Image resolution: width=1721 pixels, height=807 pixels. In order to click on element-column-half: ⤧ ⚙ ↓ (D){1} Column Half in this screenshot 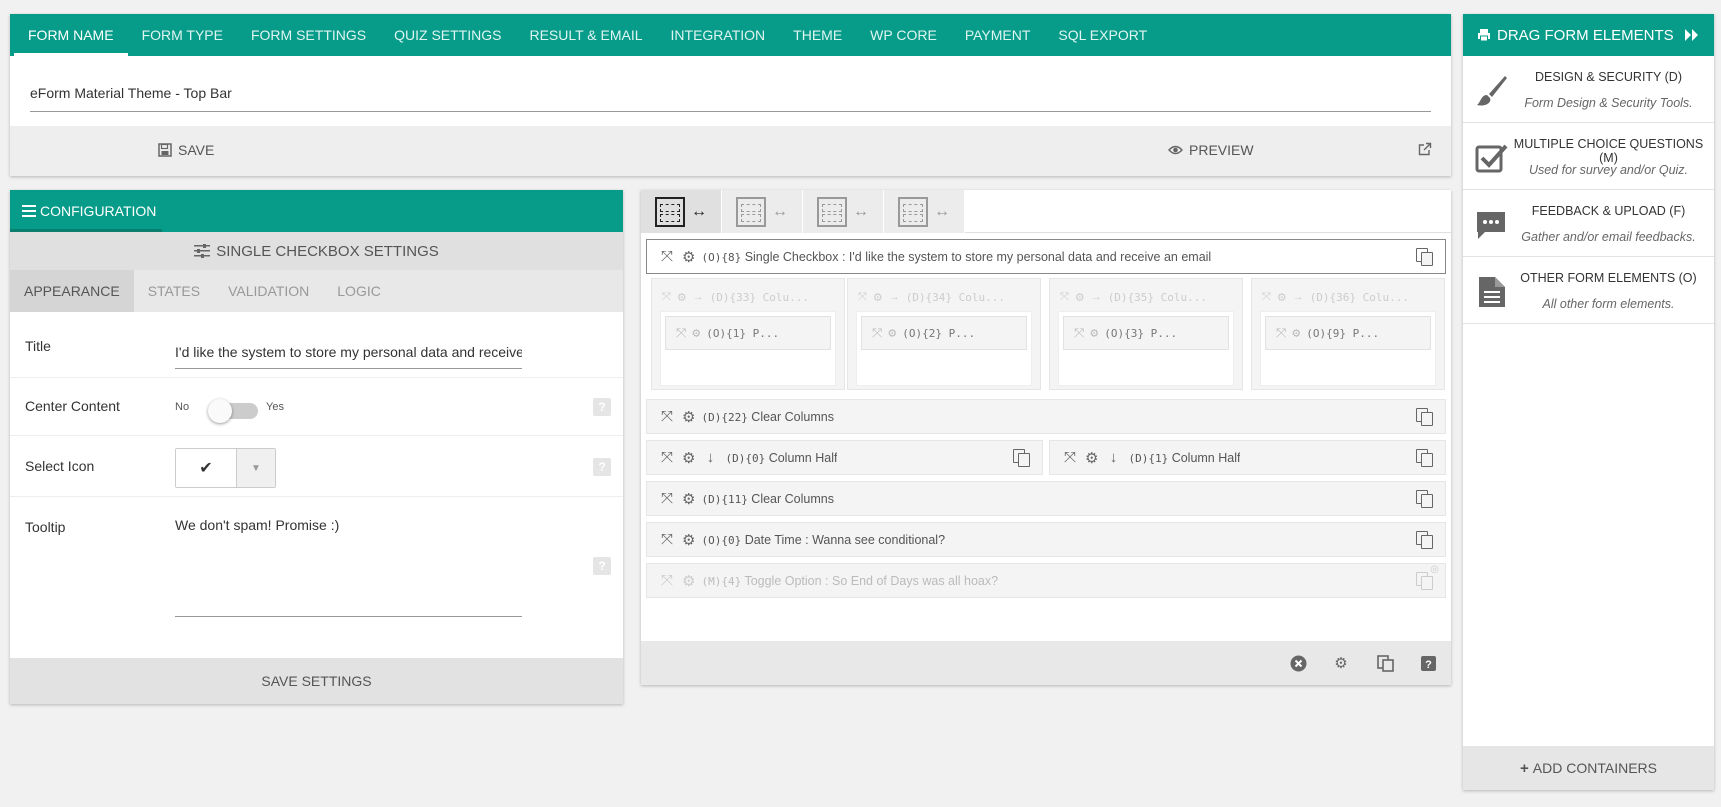, I will do `click(1247, 457)`.